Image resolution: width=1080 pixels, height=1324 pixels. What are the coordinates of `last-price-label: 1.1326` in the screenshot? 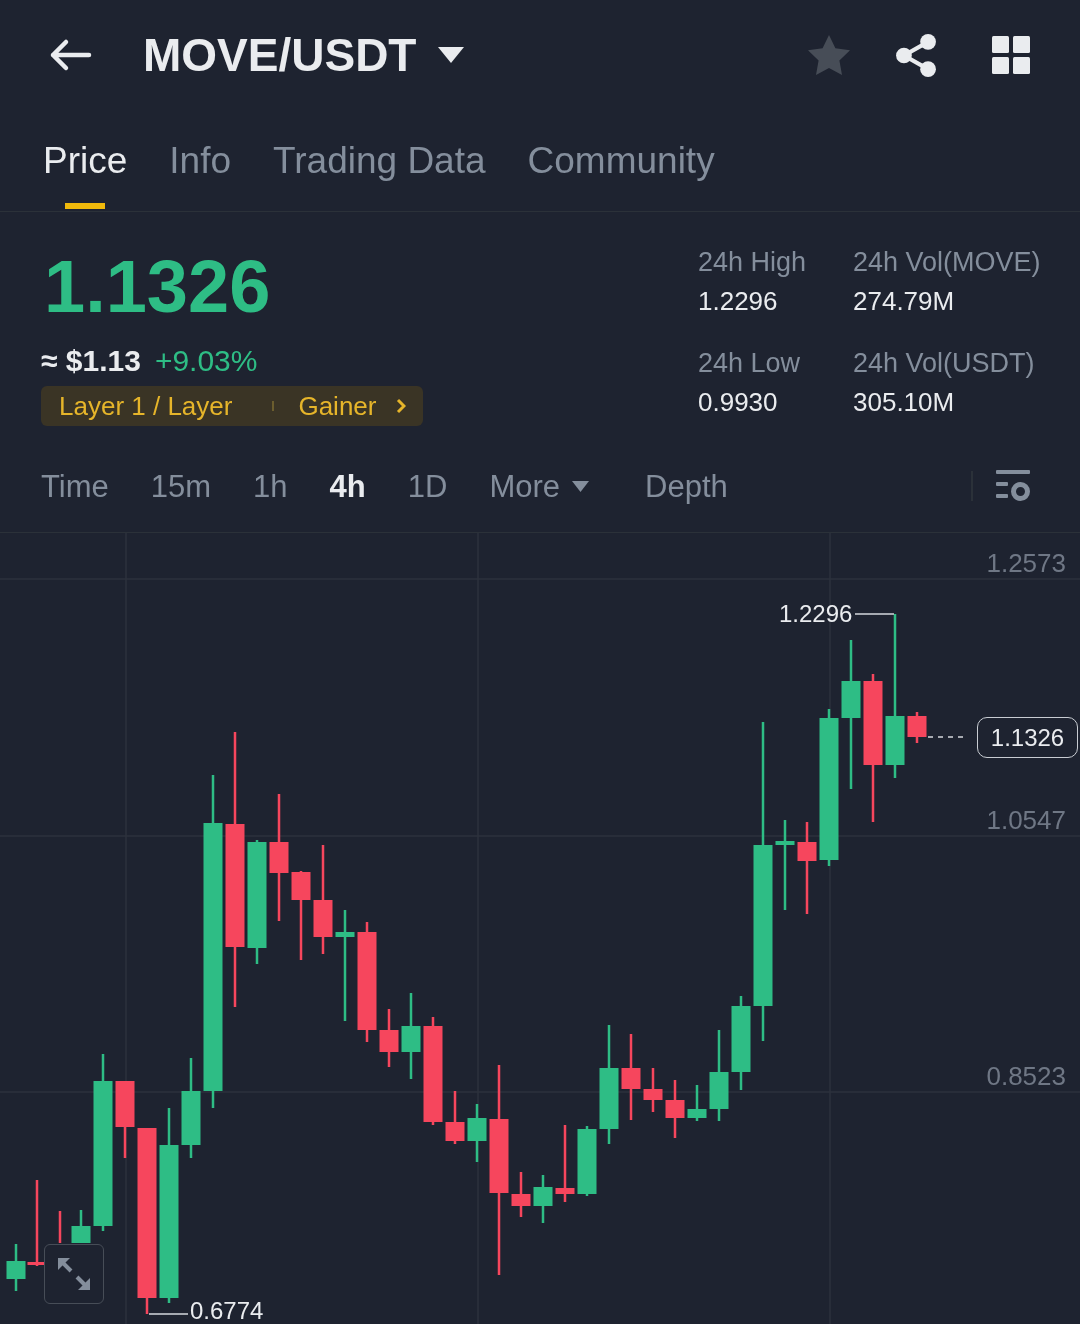 It's located at (1027, 737).